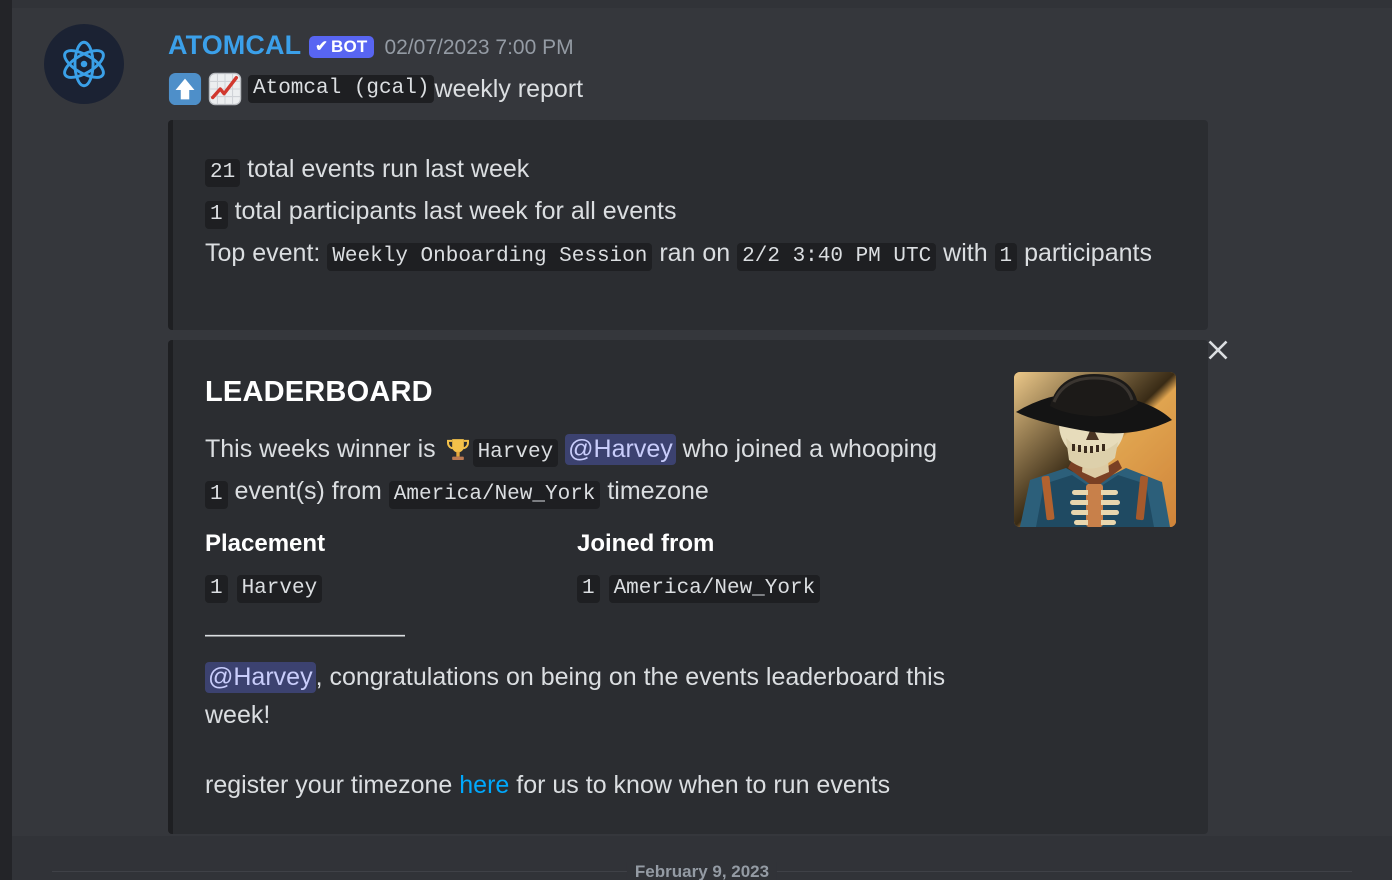  What do you see at coordinates (479, 47) in the screenshot?
I see `message-timestamp: 02/07/2023 7:00 PM` at bounding box center [479, 47].